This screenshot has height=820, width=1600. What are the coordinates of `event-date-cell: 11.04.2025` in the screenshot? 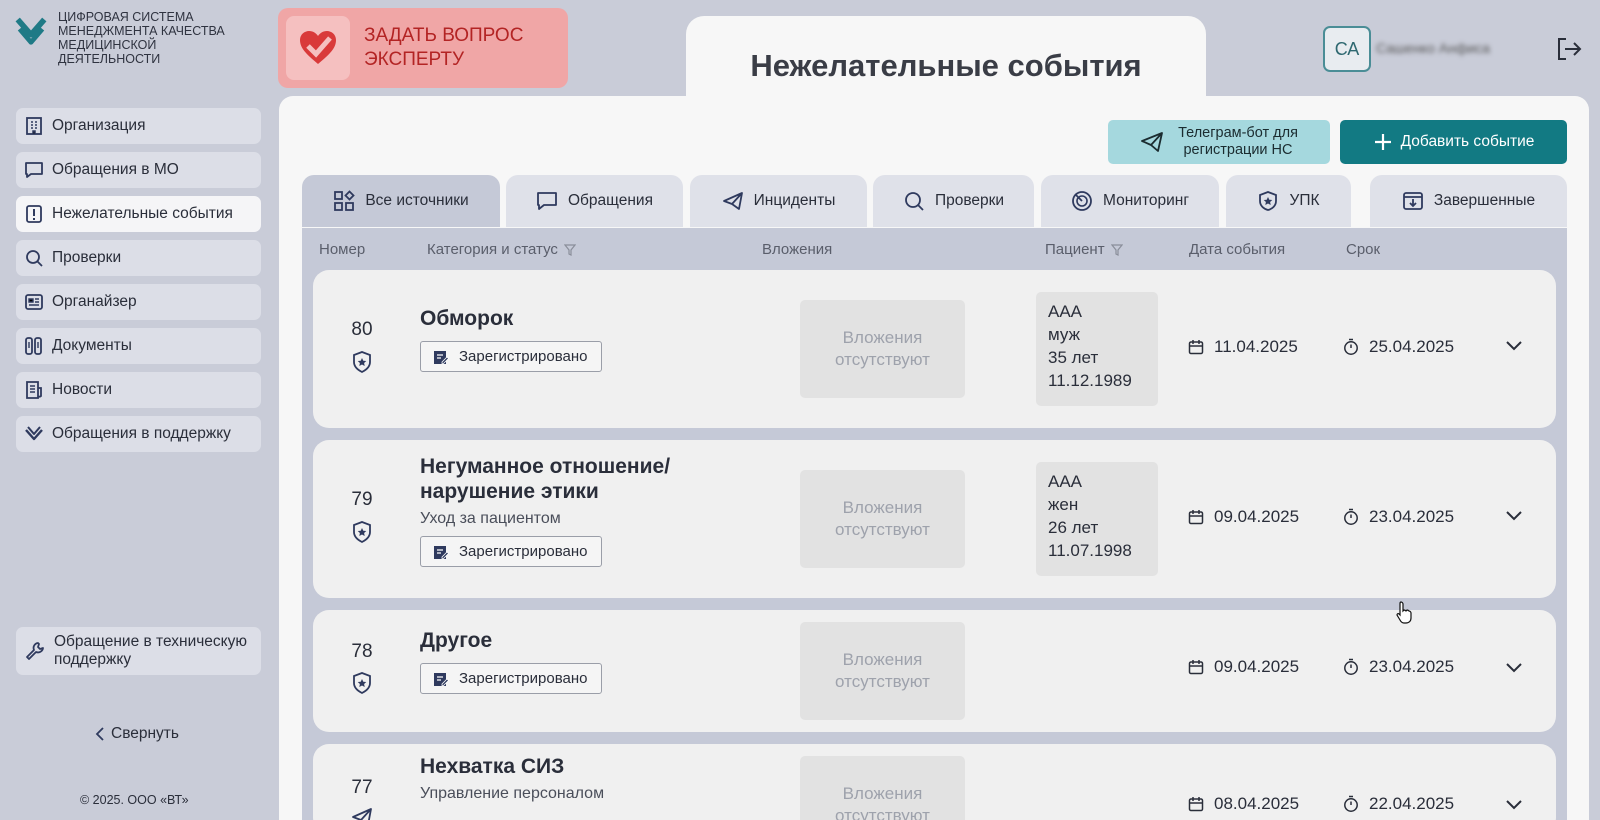 It's located at (1243, 347).